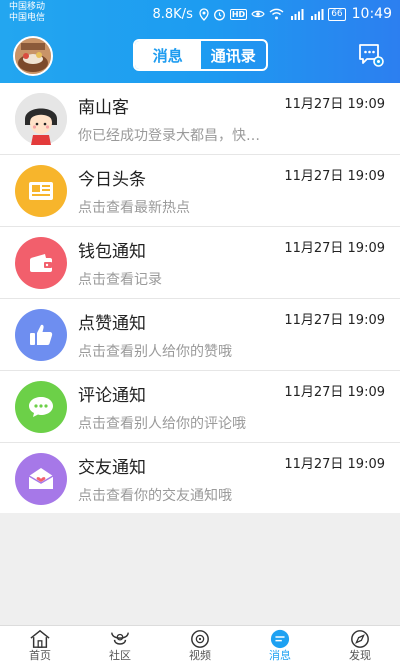 This screenshot has width=400, height=661. I want to click on carrier-2: 中国电信, so click(27, 18).